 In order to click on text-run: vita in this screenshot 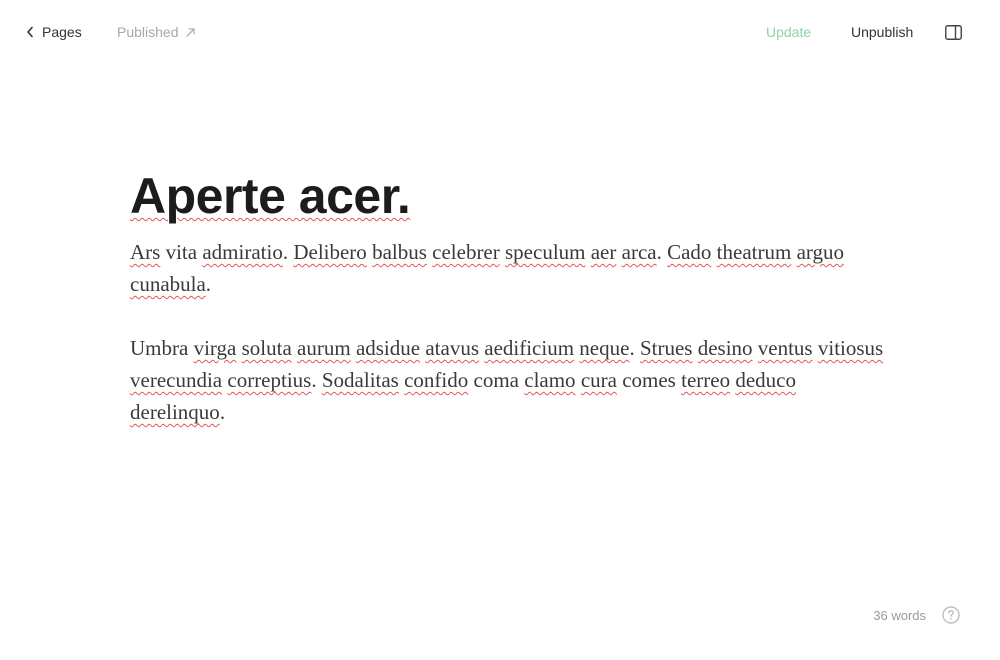, I will do `click(181, 252)`.